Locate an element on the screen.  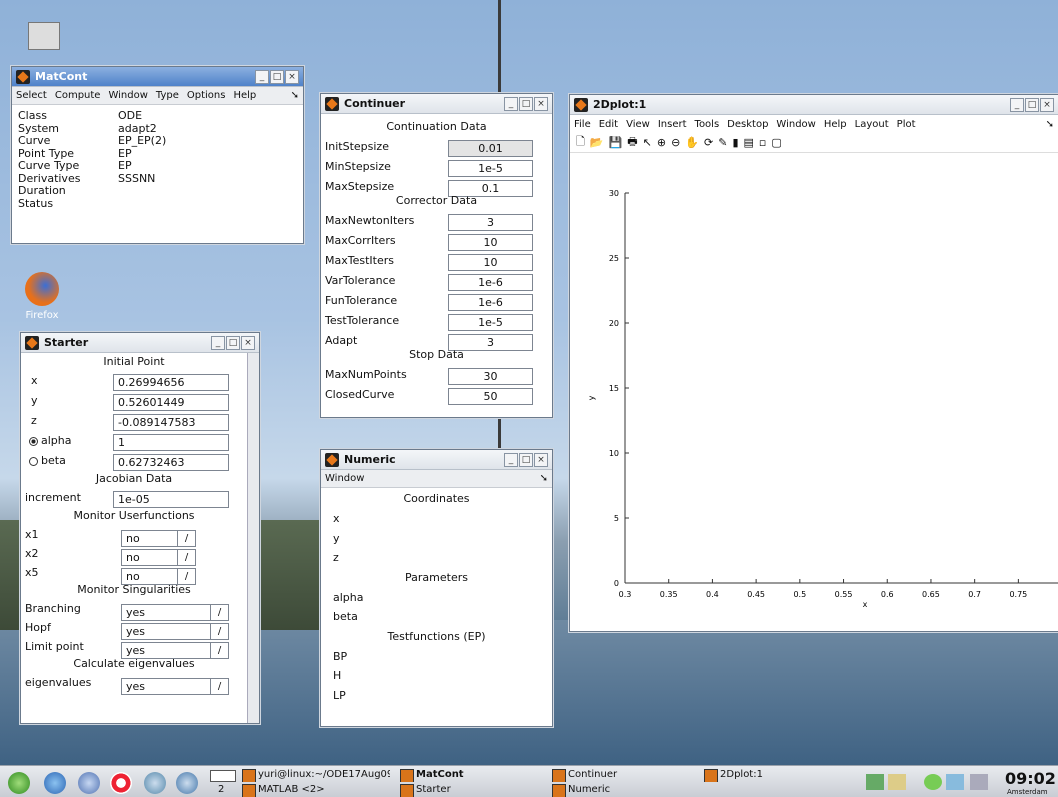
taskbar-item: Starter is located at coordinates (468, 790).